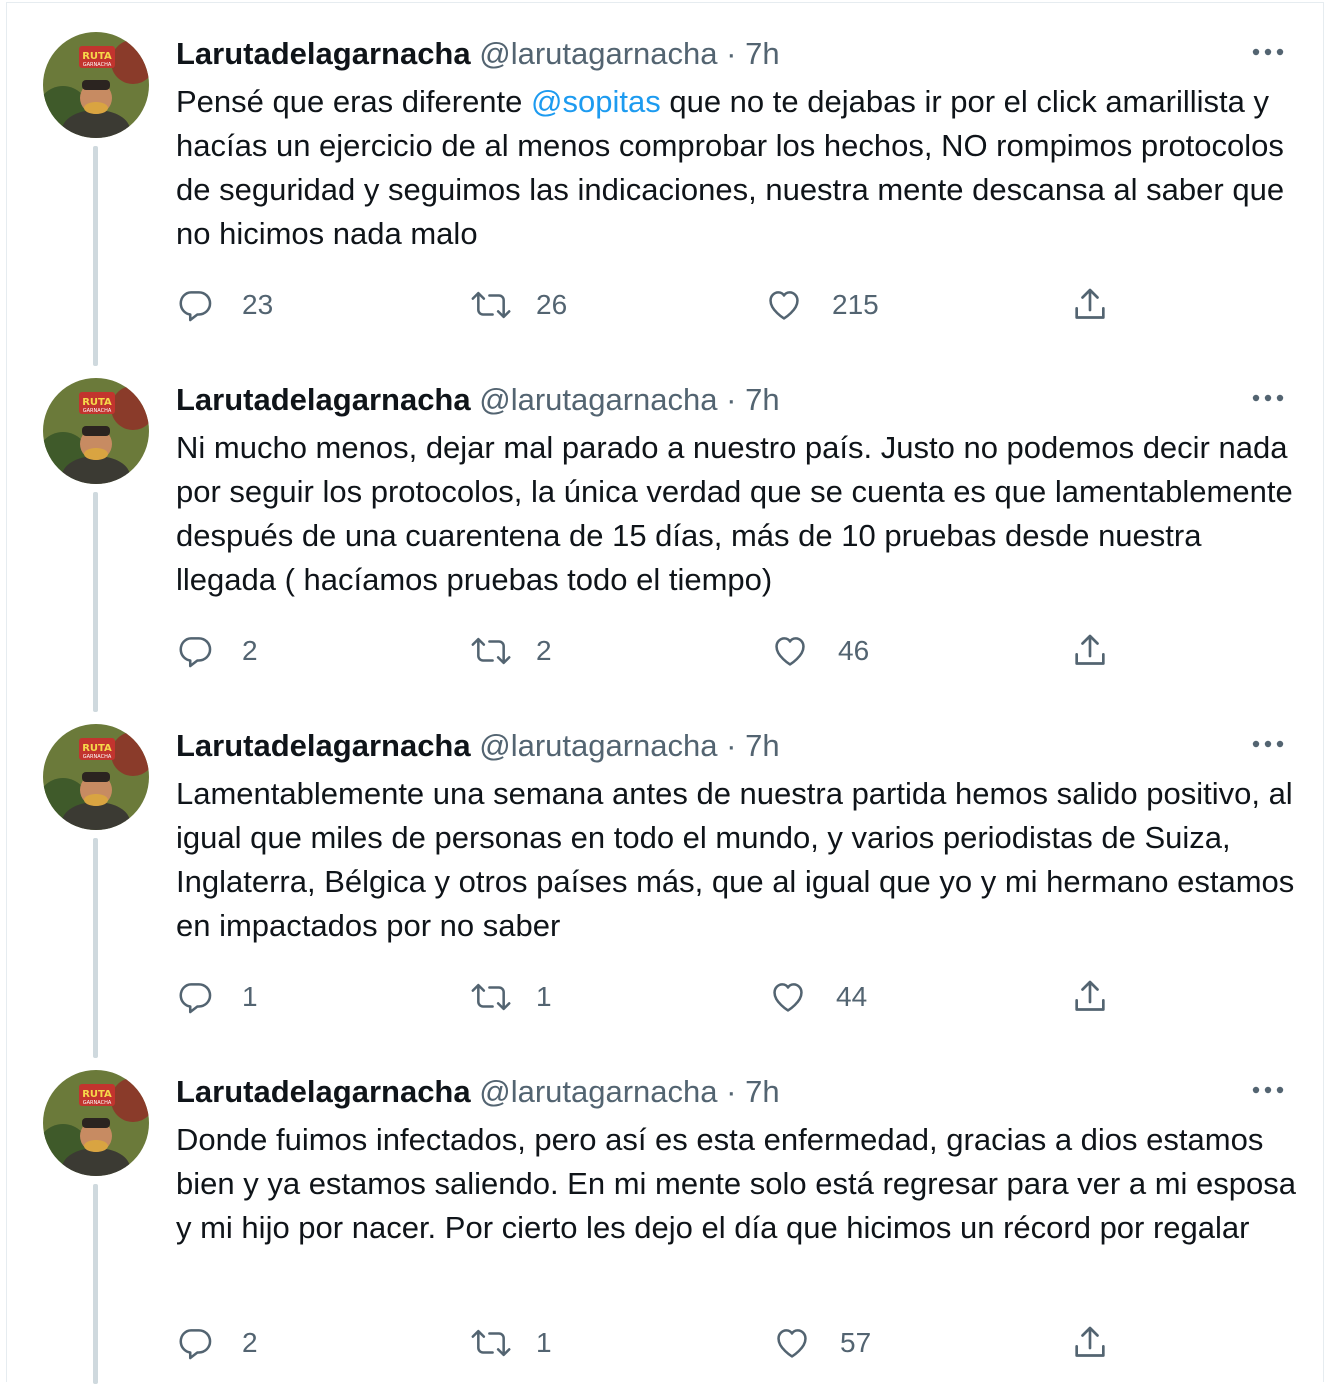 The width and height of the screenshot is (1328, 1384). I want to click on like-button: 57, so click(821, 1343).